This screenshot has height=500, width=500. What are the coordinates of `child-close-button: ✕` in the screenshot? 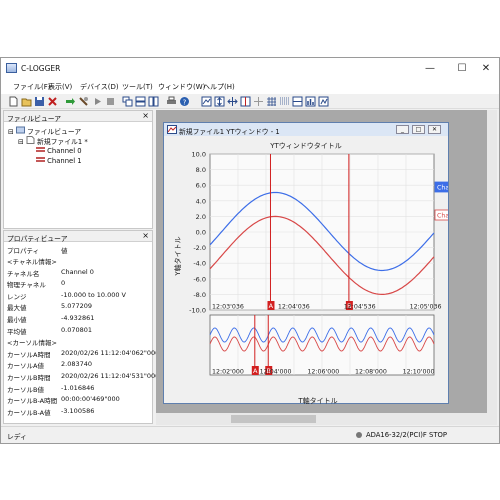 It's located at (434, 129).